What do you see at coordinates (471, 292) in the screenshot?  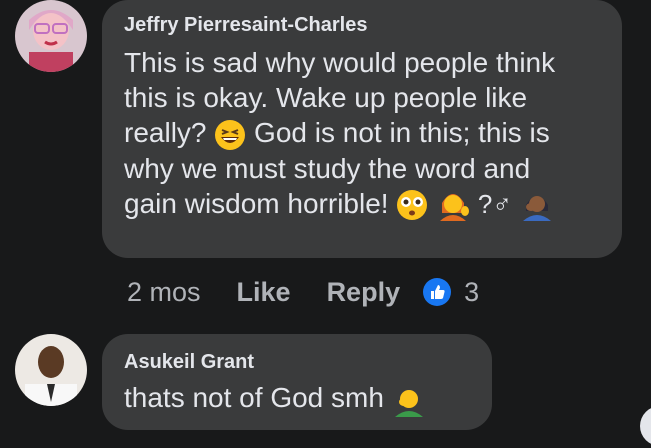 I see `reaction-count: 3` at bounding box center [471, 292].